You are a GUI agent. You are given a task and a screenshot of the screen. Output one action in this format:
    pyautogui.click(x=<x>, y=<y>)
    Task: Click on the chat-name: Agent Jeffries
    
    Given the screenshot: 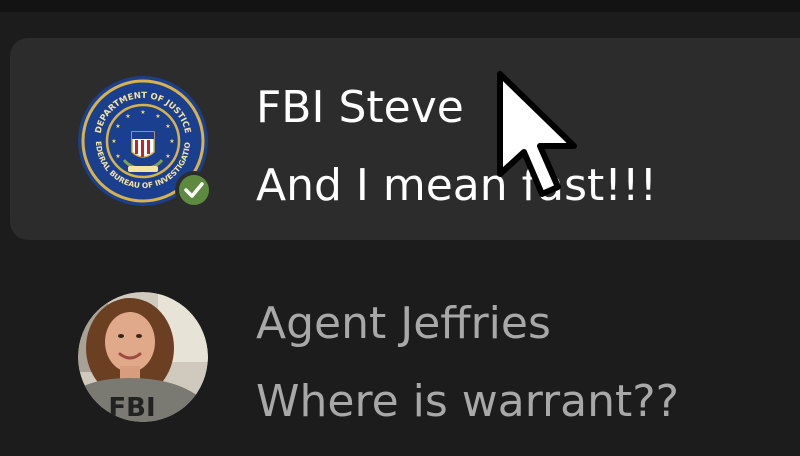 What is the action you would take?
    pyautogui.click(x=403, y=323)
    